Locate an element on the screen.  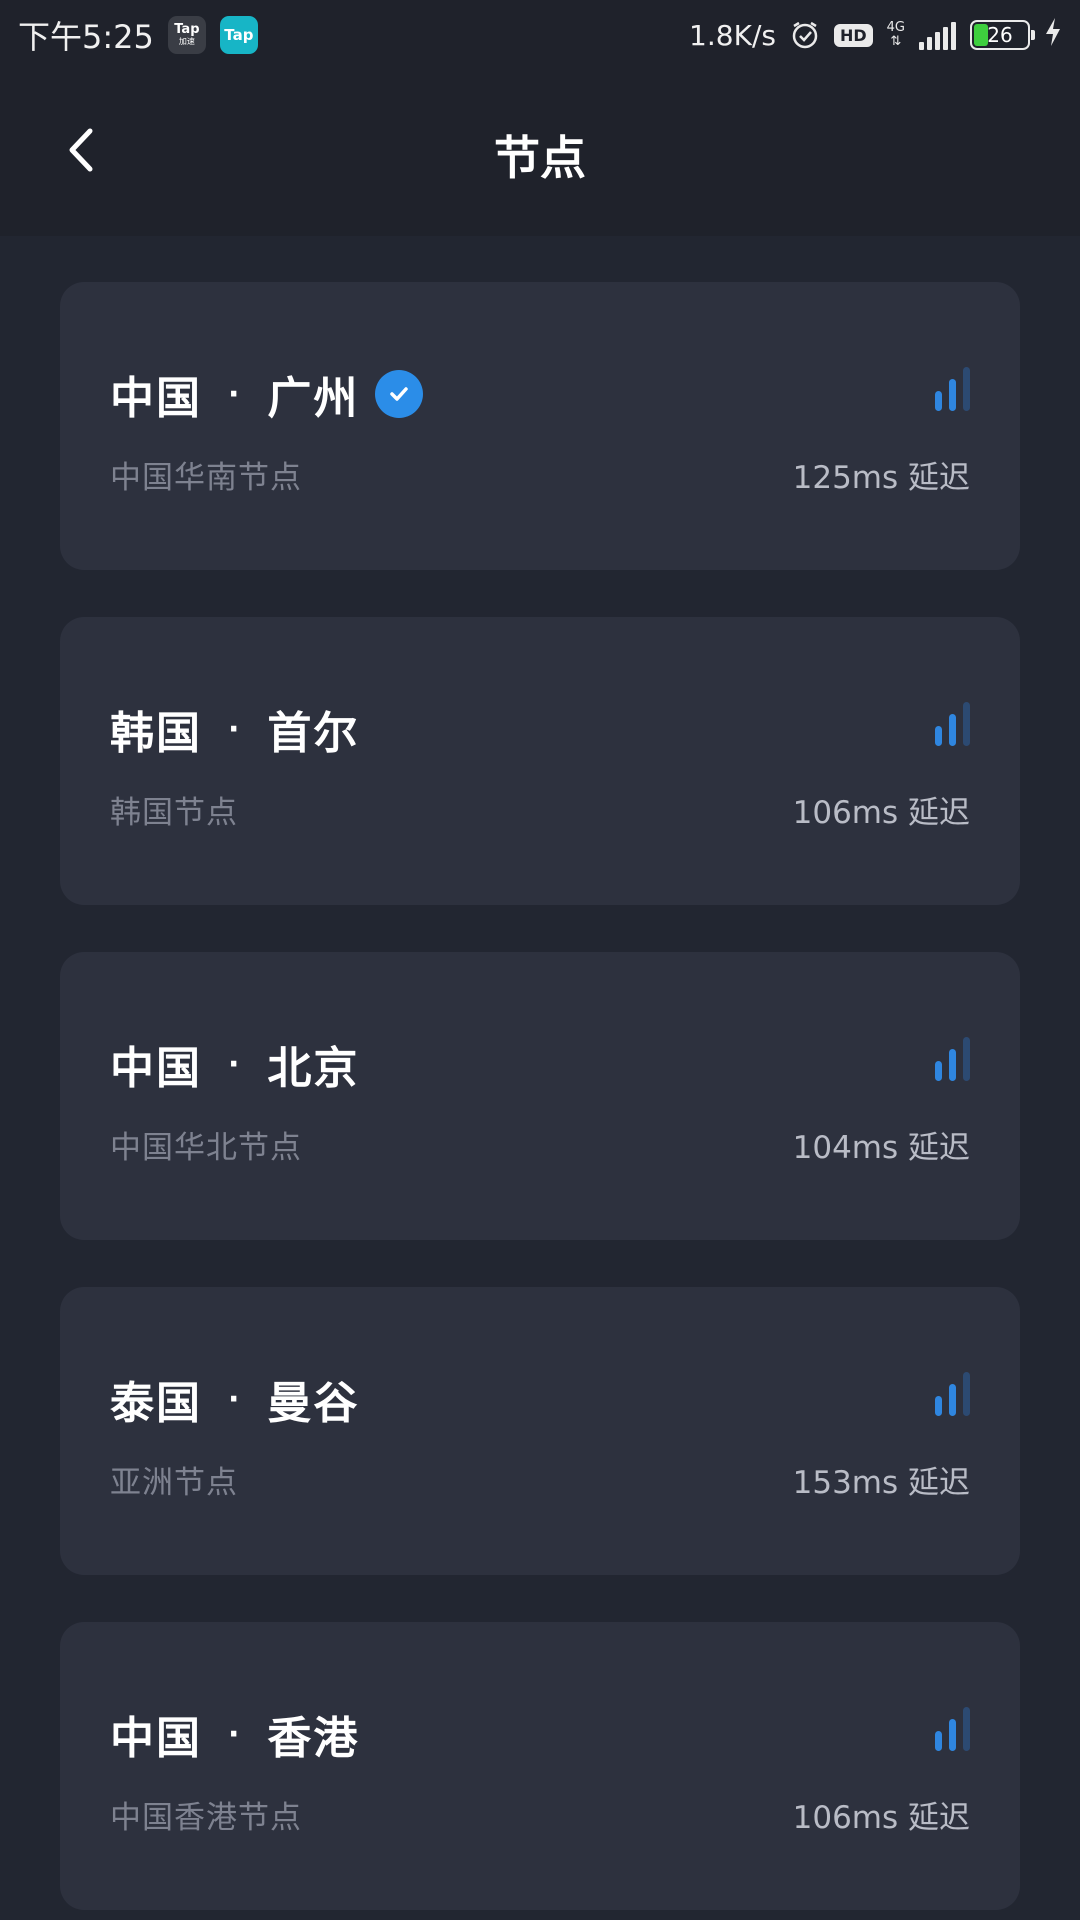
node-city: 曼谷 is located at coordinates (313, 1403).